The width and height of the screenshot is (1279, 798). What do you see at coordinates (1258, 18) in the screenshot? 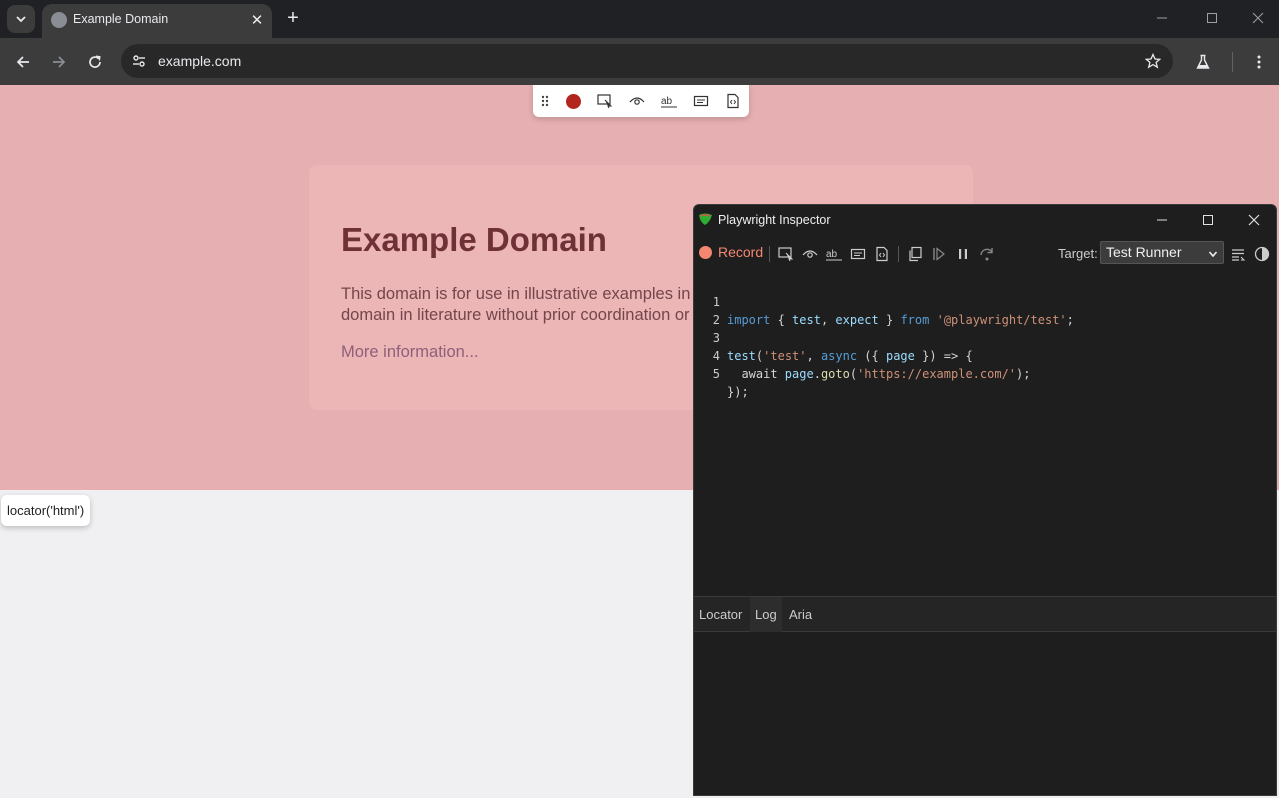
I see `close-window-button` at bounding box center [1258, 18].